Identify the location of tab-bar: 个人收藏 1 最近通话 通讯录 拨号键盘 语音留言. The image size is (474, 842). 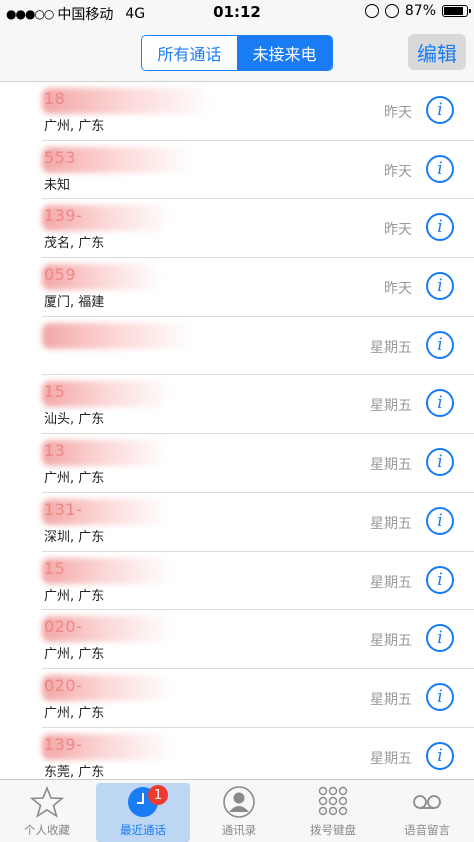
(237, 810).